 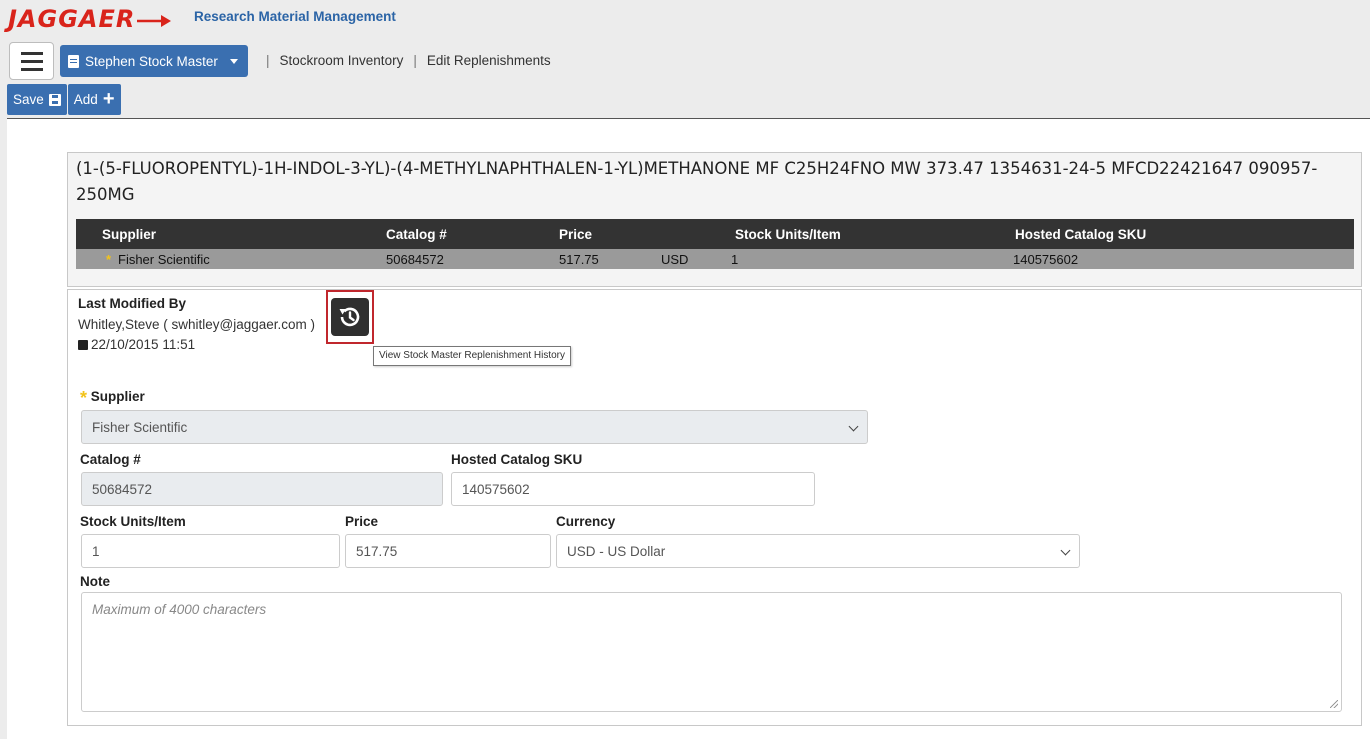 I want to click on logo-arrow-icon, so click(x=154, y=21).